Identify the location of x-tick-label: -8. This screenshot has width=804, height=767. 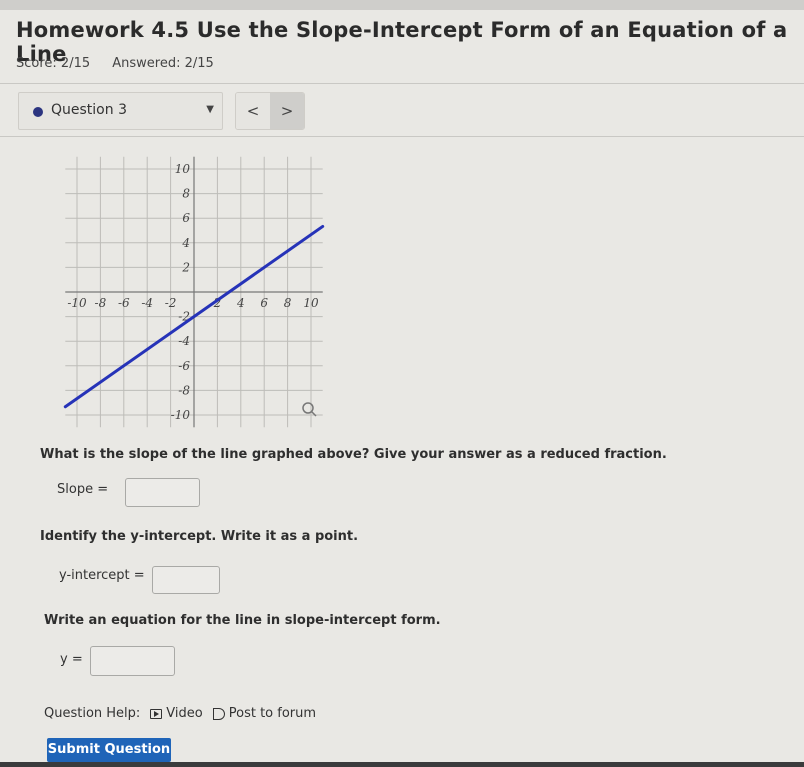
(101, 303).